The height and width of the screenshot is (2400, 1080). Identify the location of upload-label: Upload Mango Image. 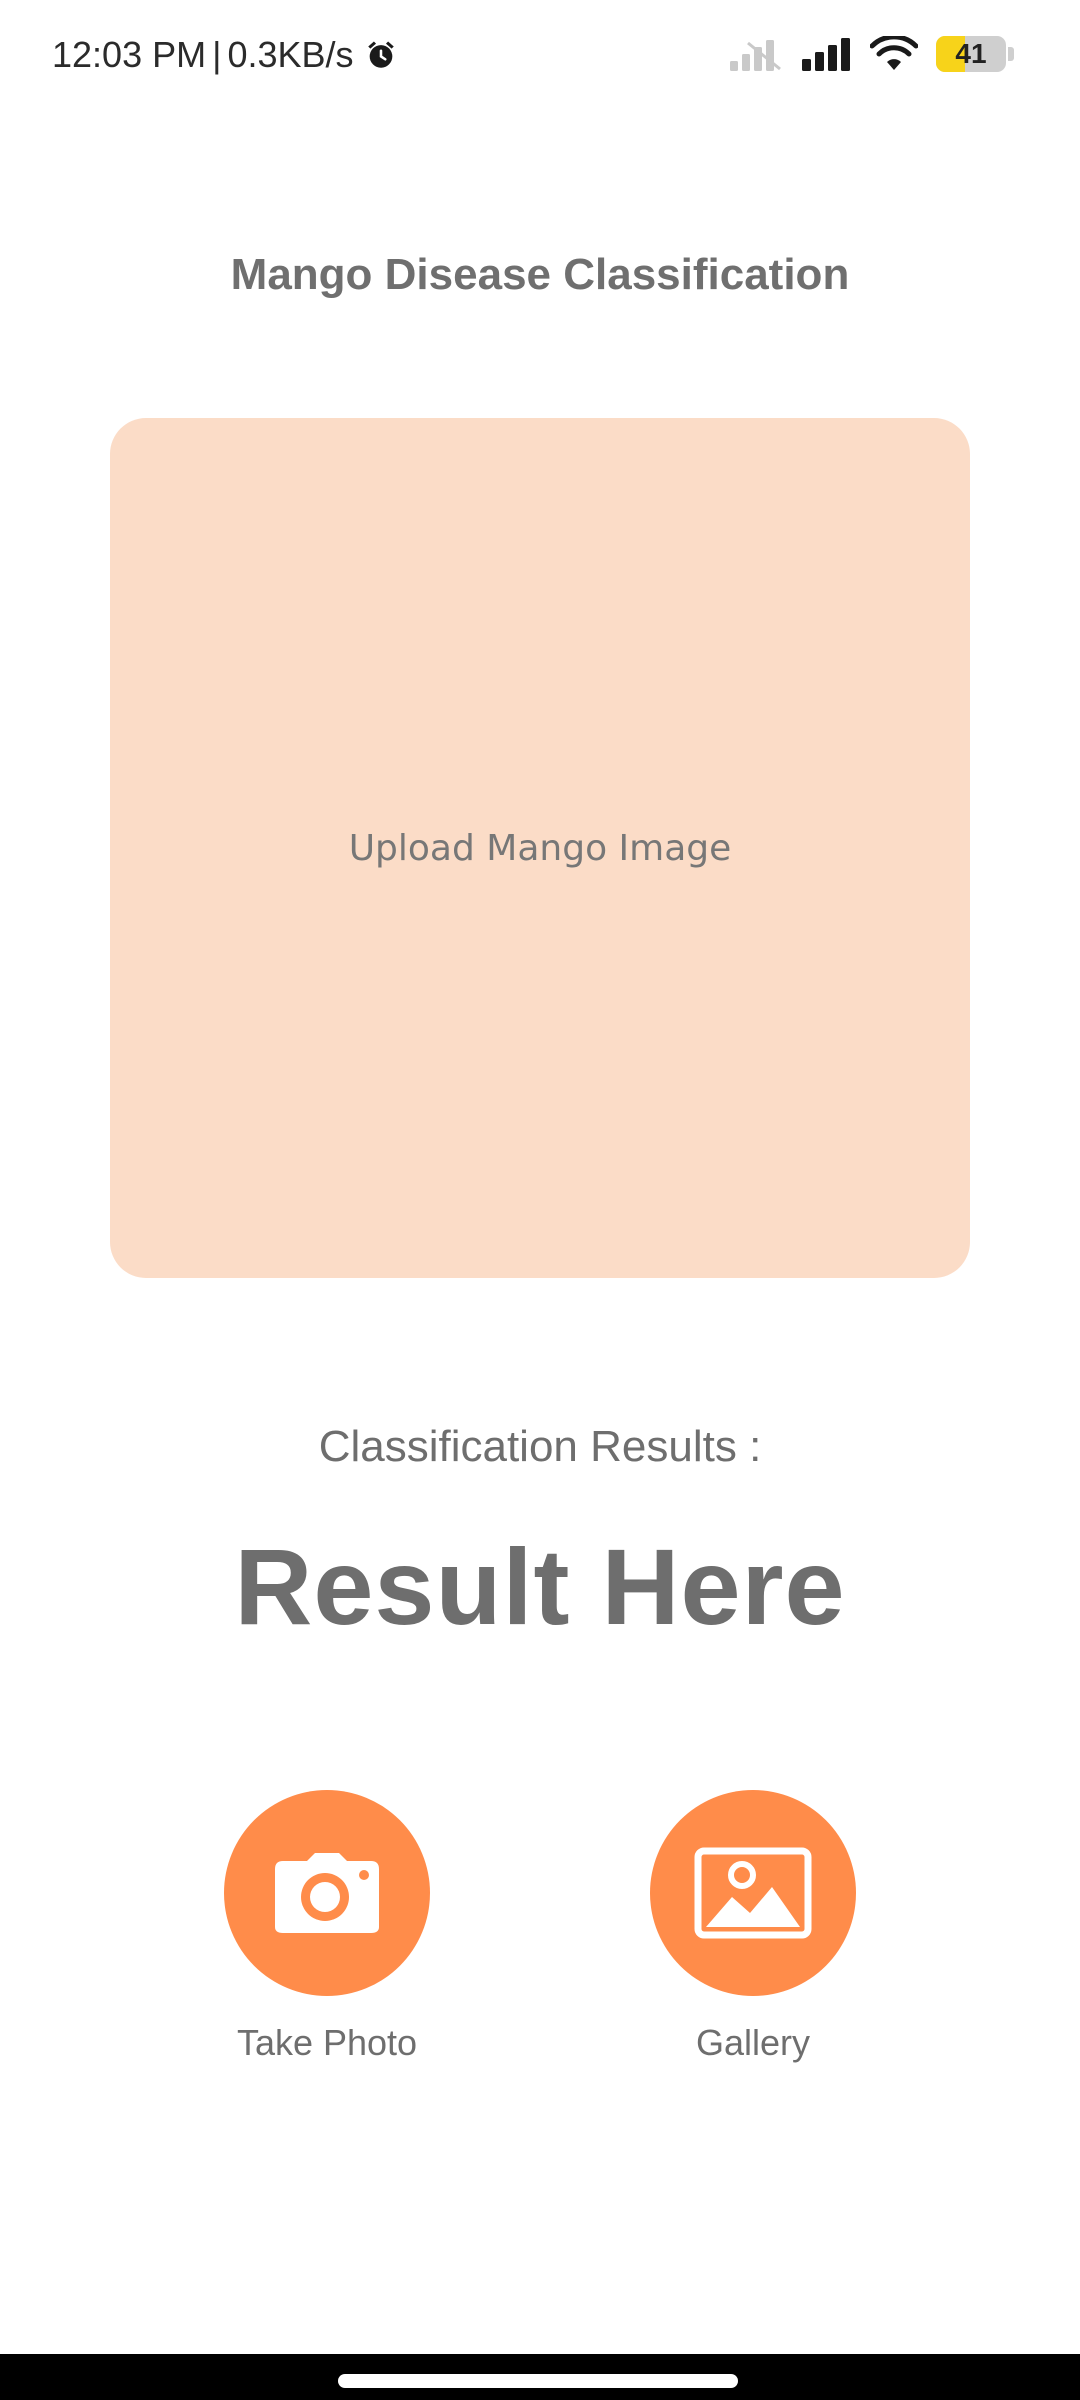
(540, 848).